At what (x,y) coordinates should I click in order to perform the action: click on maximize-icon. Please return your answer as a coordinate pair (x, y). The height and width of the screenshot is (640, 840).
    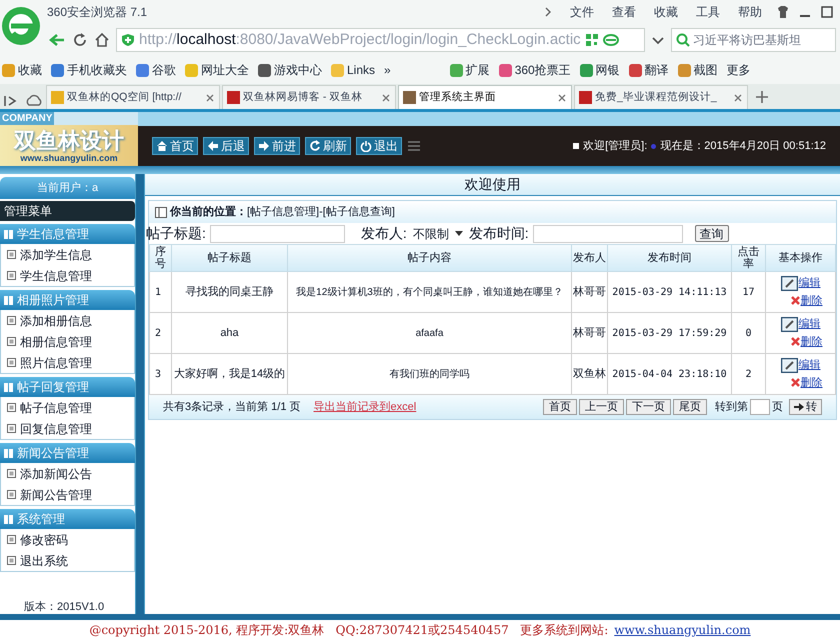
    Looking at the image, I should click on (827, 12).